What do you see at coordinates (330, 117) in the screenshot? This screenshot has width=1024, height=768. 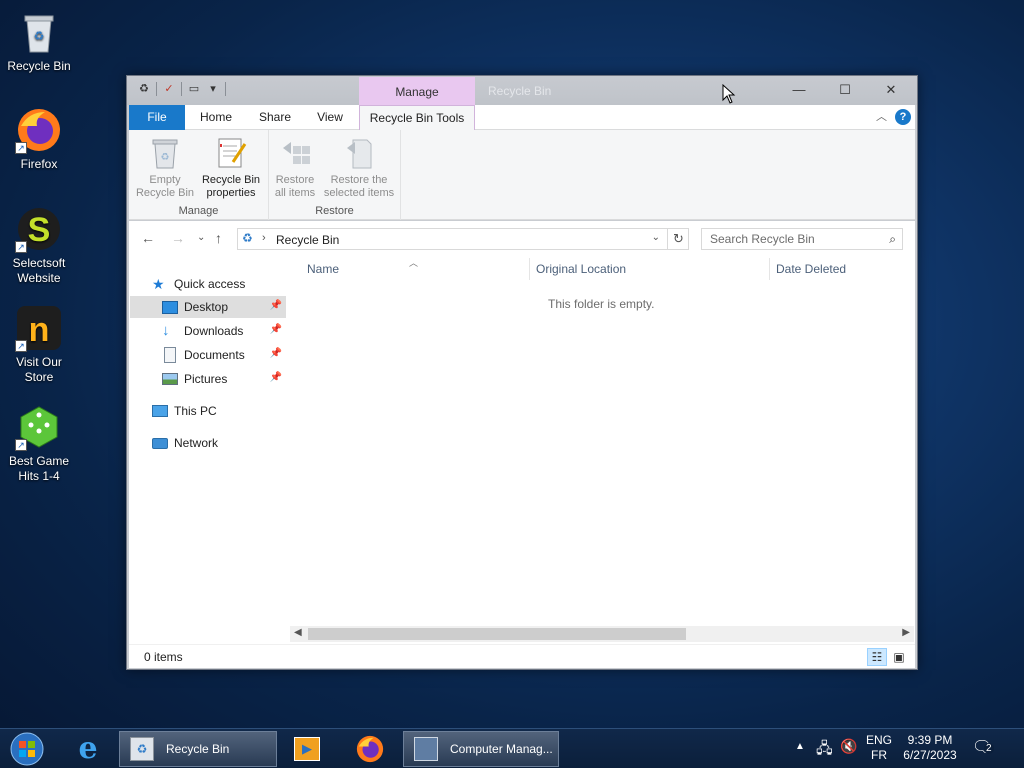 I see `tab-view: View` at bounding box center [330, 117].